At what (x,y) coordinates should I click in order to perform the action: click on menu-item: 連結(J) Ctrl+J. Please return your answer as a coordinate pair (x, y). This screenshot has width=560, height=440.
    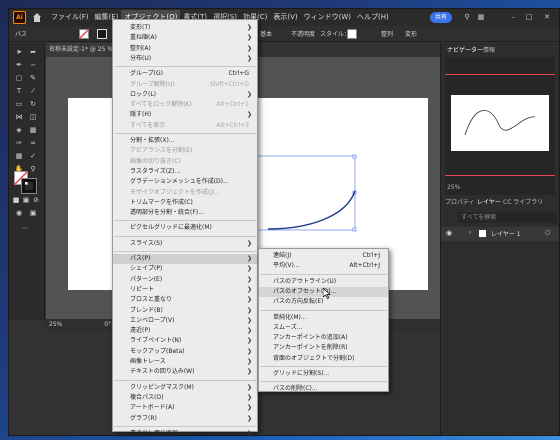
    Looking at the image, I should click on (323, 256).